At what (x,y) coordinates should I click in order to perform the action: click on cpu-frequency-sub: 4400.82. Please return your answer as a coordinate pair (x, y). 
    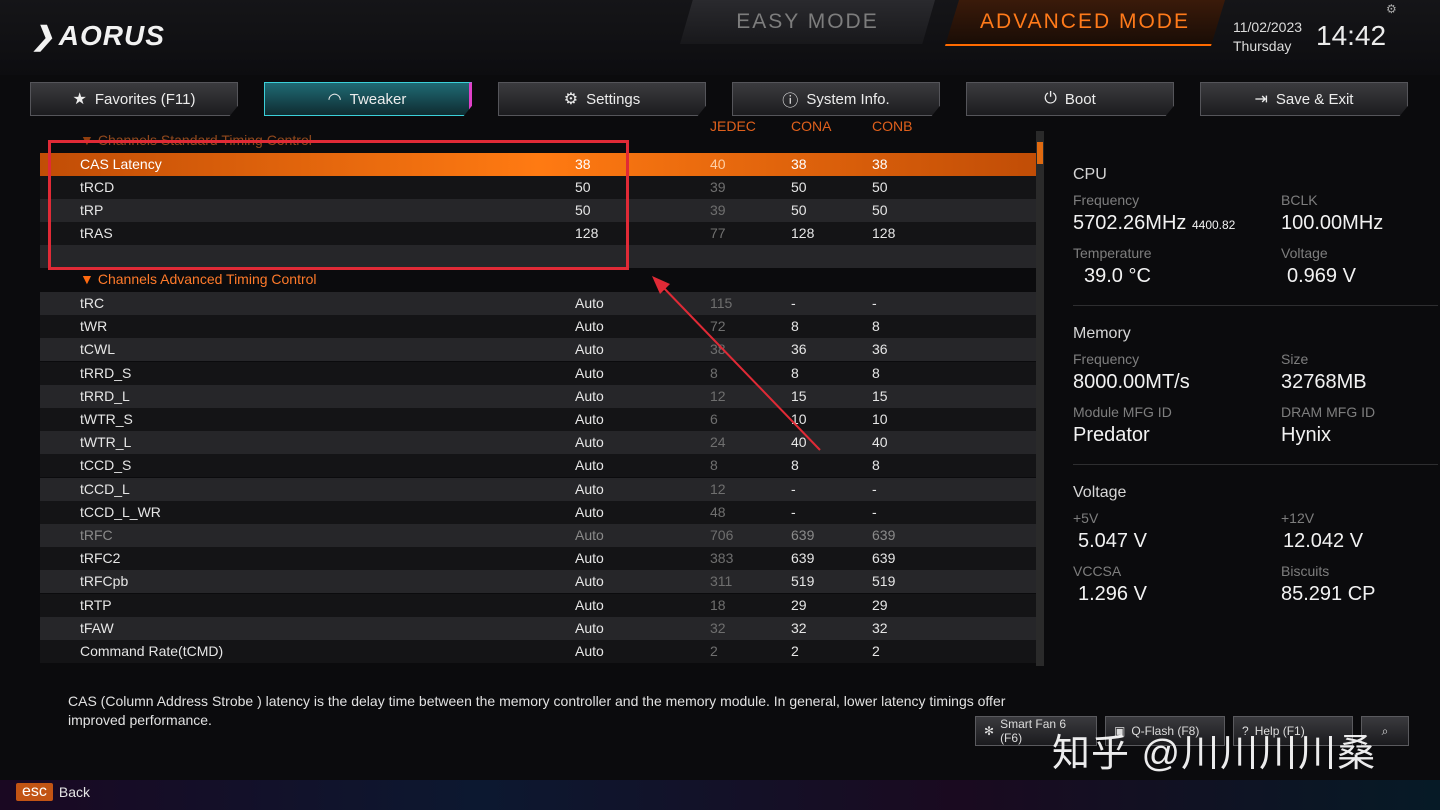
    Looking at the image, I should click on (1213, 225).